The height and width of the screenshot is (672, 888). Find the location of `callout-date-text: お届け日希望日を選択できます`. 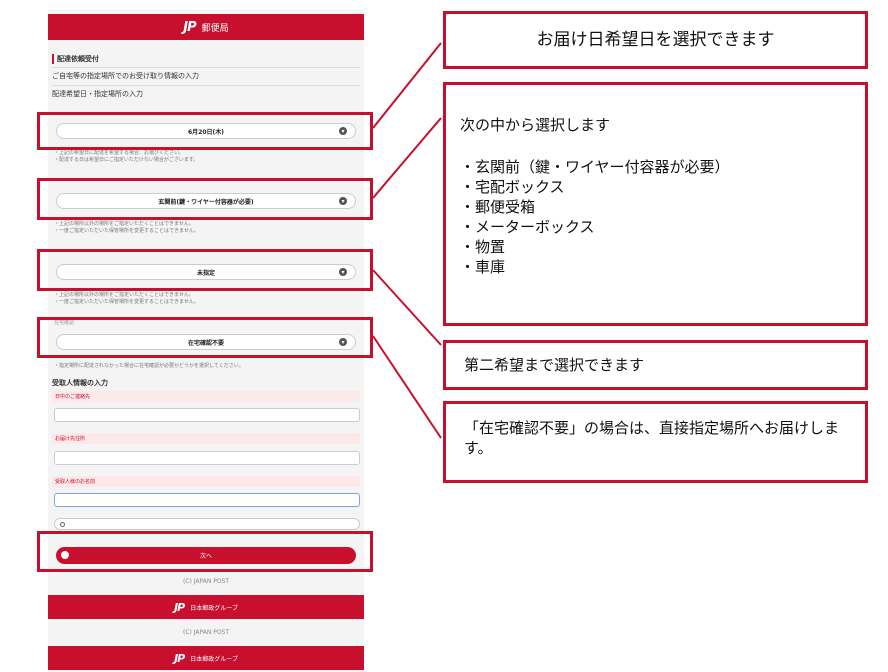

callout-date-text: お届け日希望日を選択できます is located at coordinates (655, 40).